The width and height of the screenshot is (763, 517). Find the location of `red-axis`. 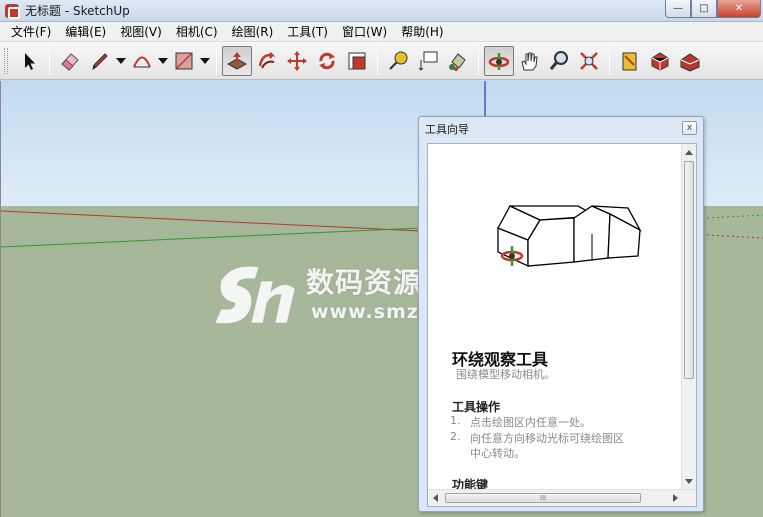

red-axis is located at coordinates (211, 221).